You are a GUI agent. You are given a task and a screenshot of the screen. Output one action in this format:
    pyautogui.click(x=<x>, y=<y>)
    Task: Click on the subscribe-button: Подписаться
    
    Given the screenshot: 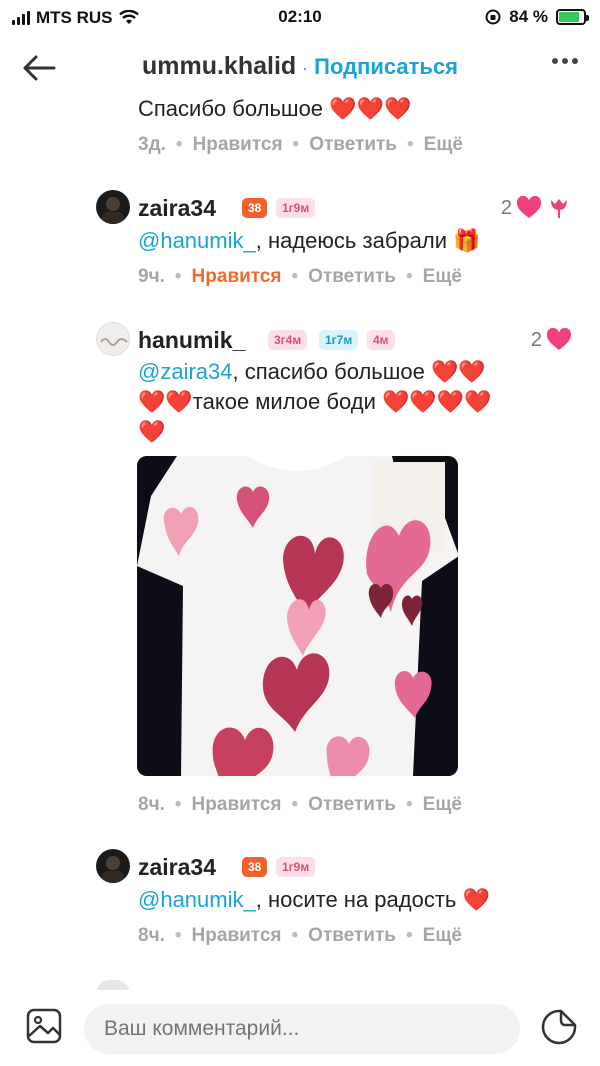 What is the action you would take?
    pyautogui.click(x=386, y=66)
    